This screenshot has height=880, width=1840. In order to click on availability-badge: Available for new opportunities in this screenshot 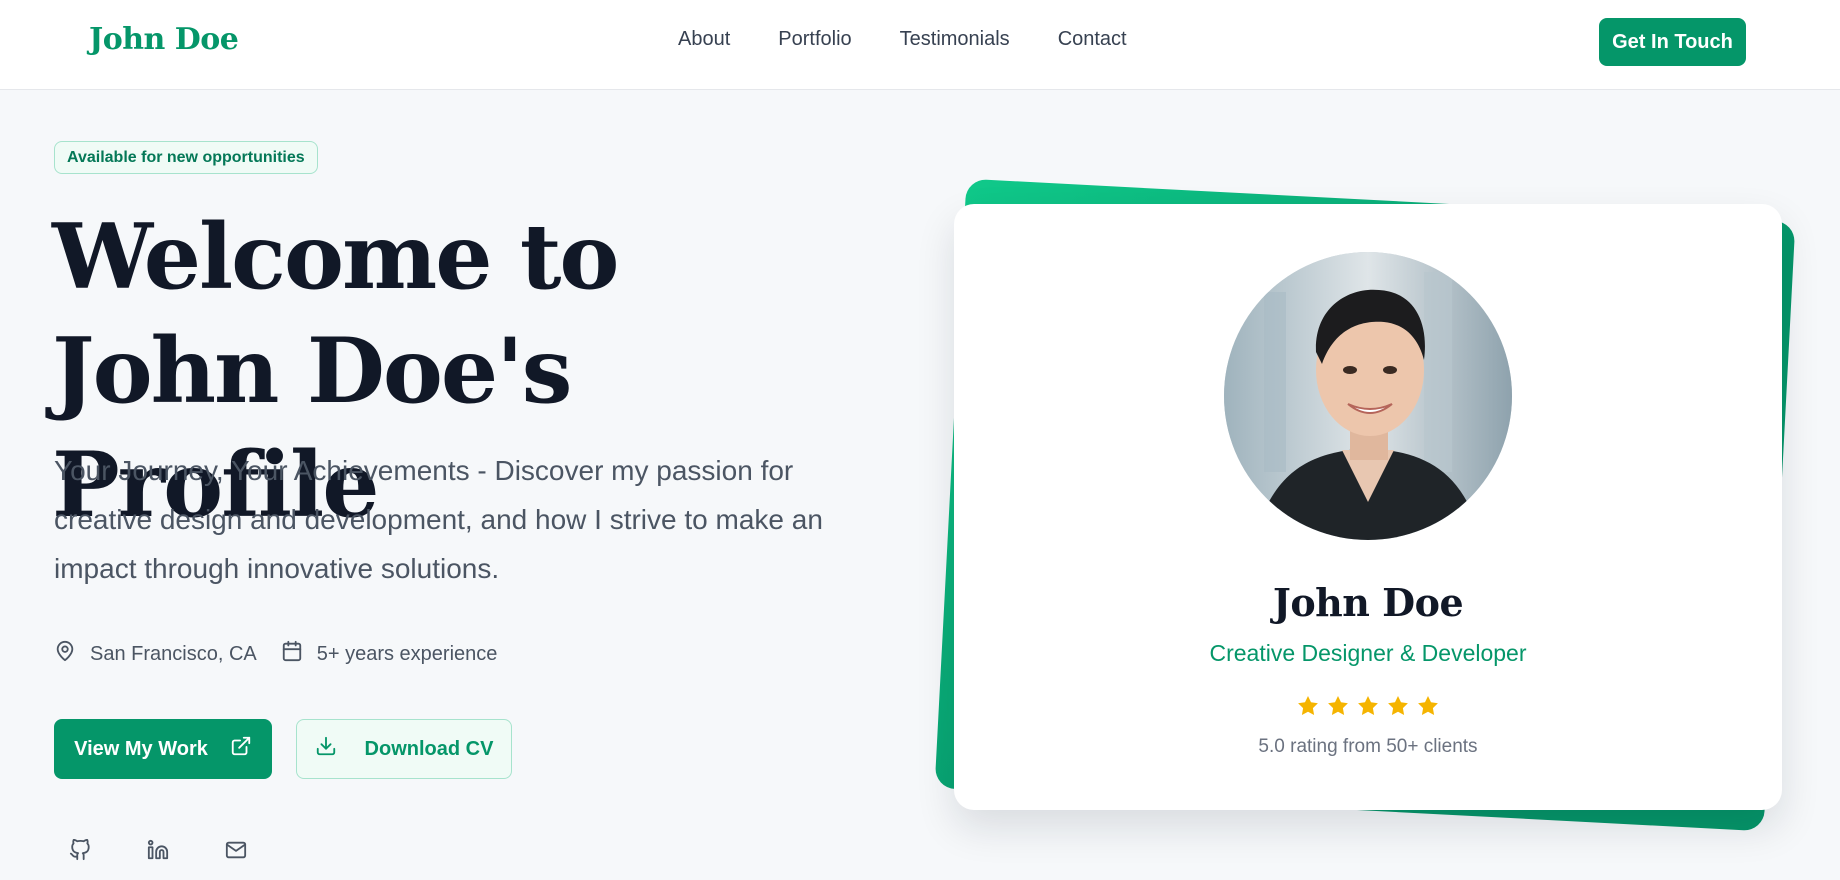, I will do `click(186, 157)`.